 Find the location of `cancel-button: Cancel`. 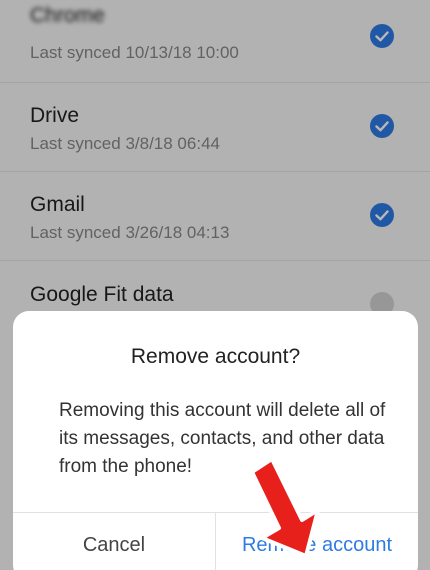

cancel-button: Cancel is located at coordinates (114, 541).